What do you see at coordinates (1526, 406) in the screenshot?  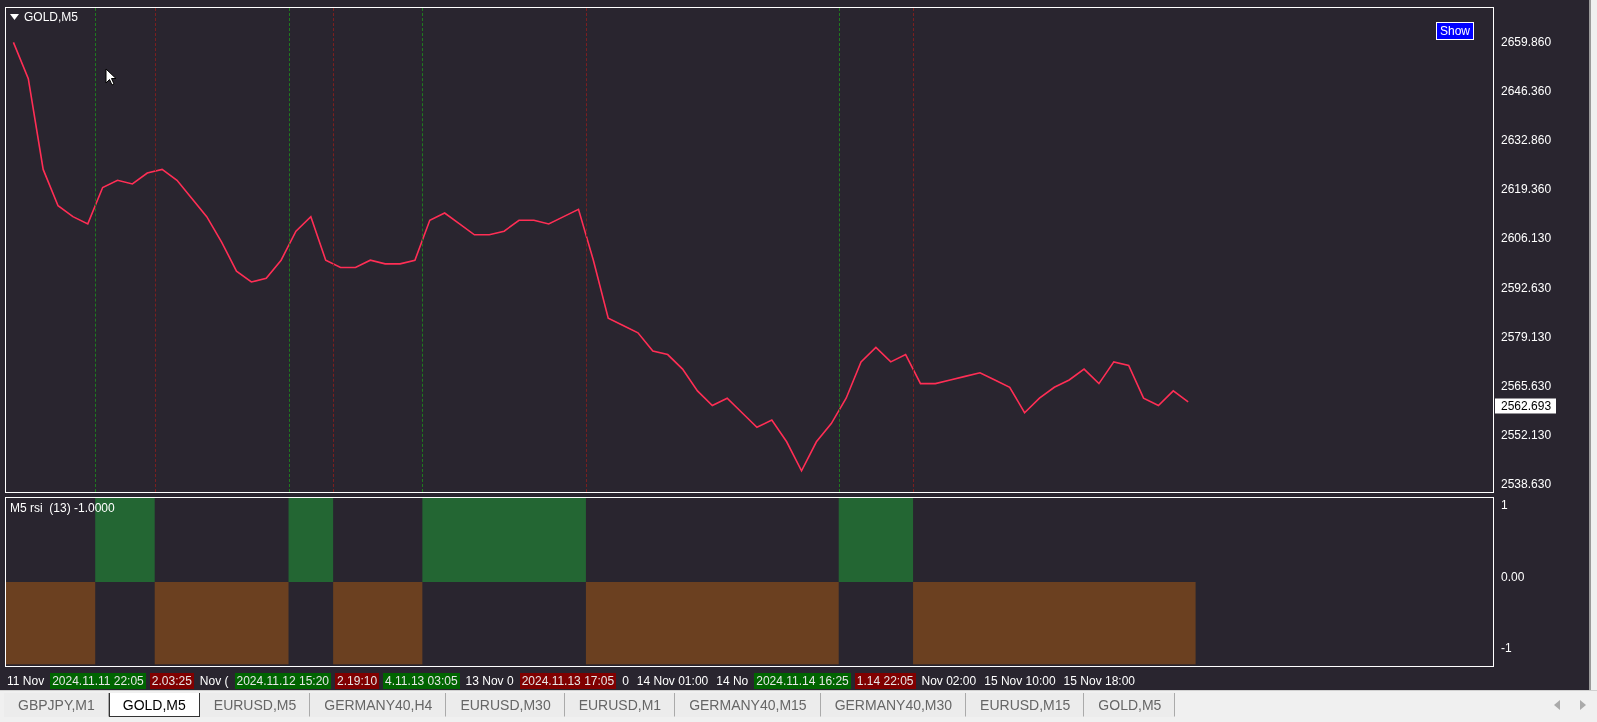 I see `last-price-label: 2562.693` at bounding box center [1526, 406].